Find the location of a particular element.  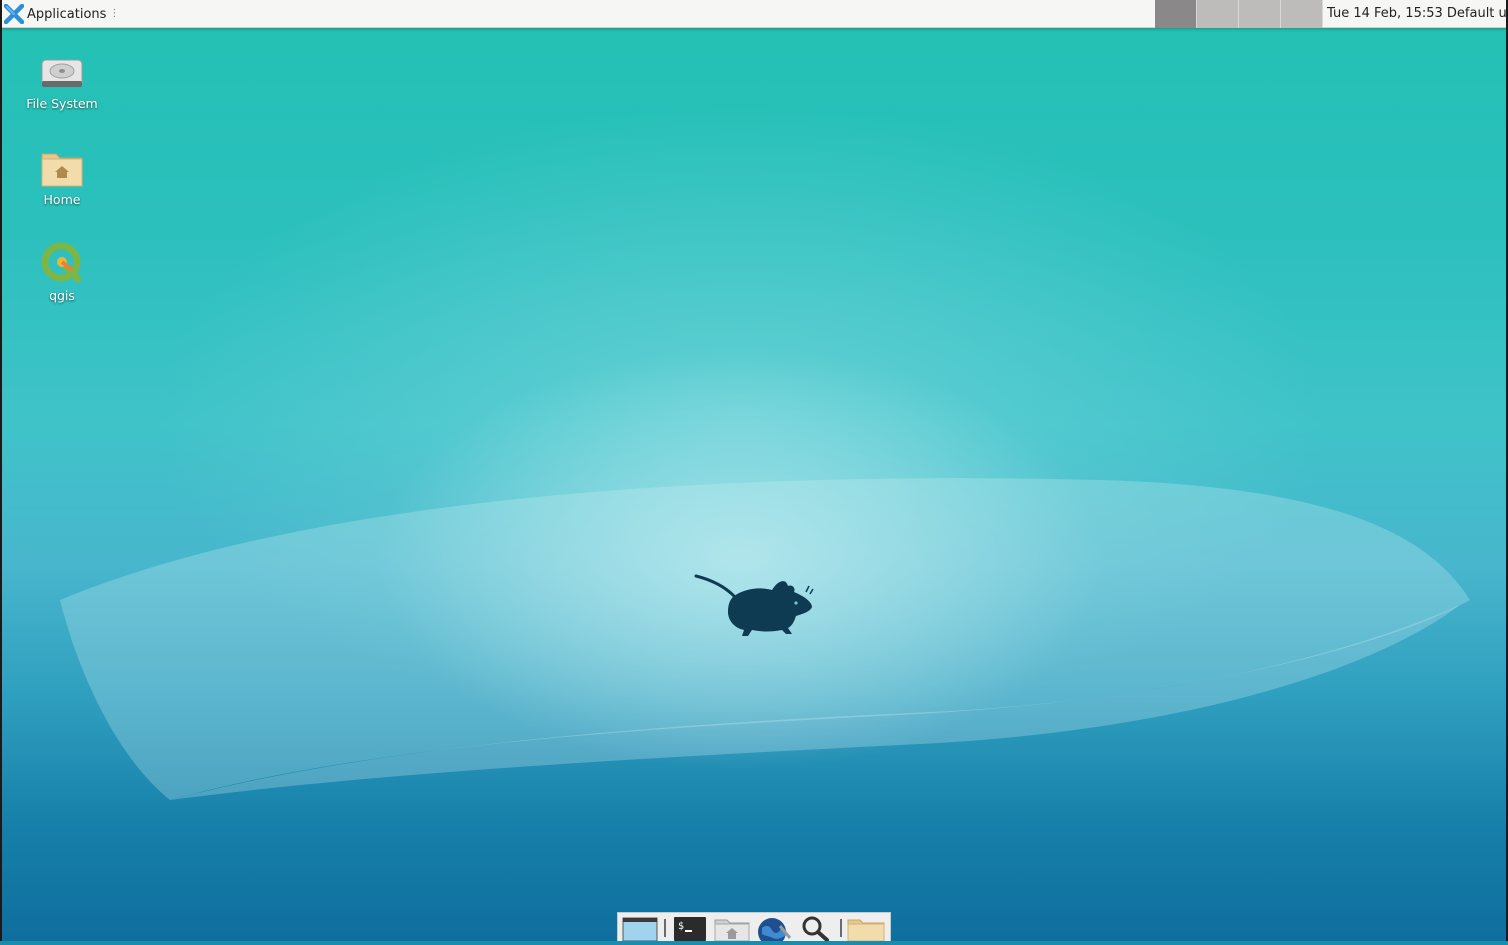

desktop-icon-home: Home is located at coordinates (62, 177).